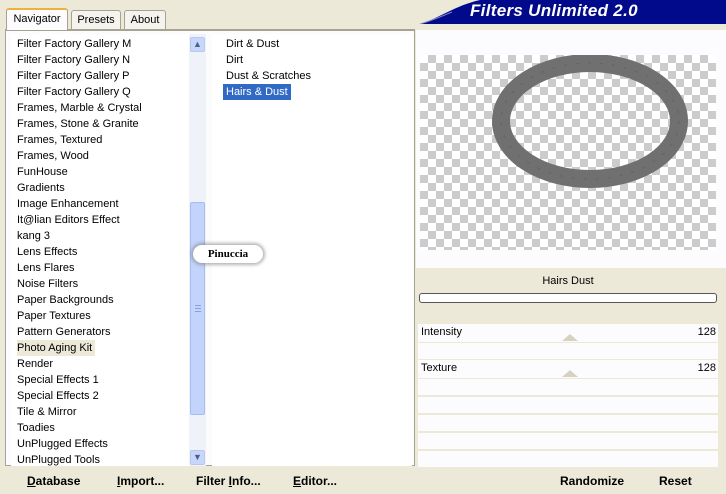 This screenshot has width=726, height=494. I want to click on category-list-item: Lens Effects, so click(48, 252).